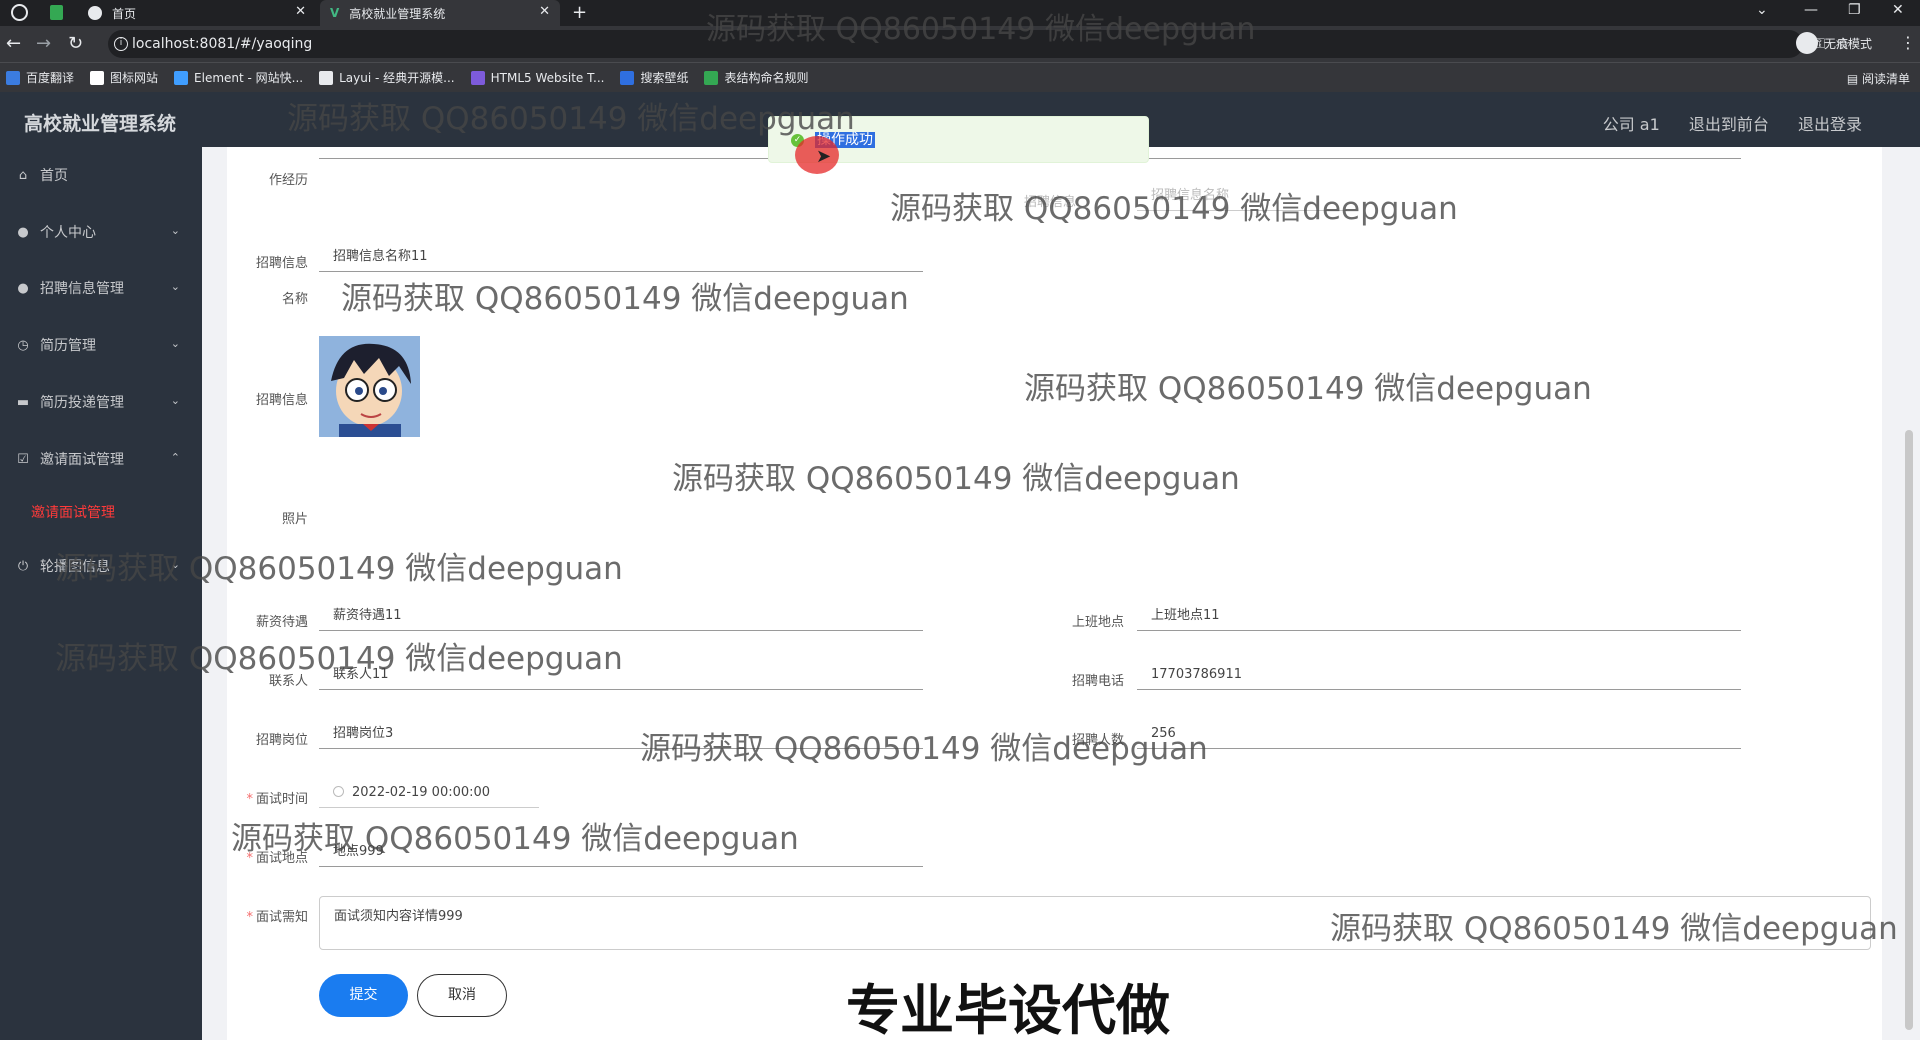 This screenshot has width=1920, height=1040. What do you see at coordinates (197, 13) in the screenshot?
I see `tab-home: 首页 ✕` at bounding box center [197, 13].